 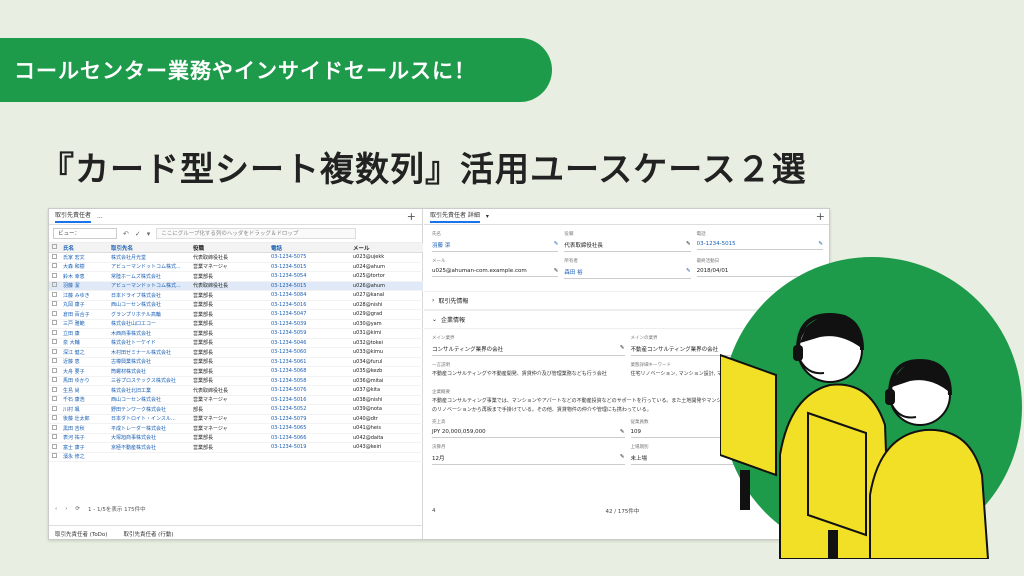 What do you see at coordinates (236, 324) in the screenshot?
I see `table-row: 三戸 雅範 株式会社山口エコー 営業部長 03-1234-5039 u030@yam` at bounding box center [236, 324].